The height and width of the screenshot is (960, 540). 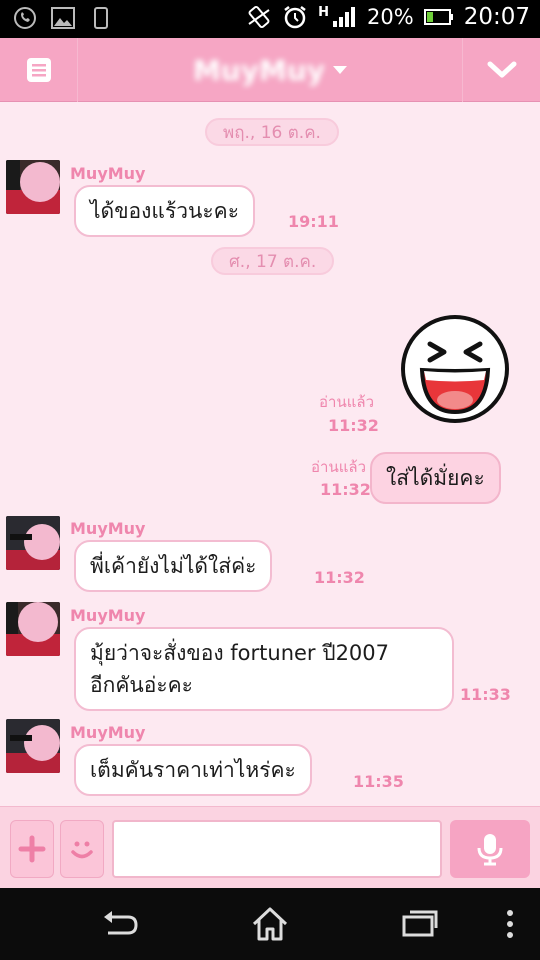 I want to click on status-bar: H 20% 20:07, so click(x=270, y=19).